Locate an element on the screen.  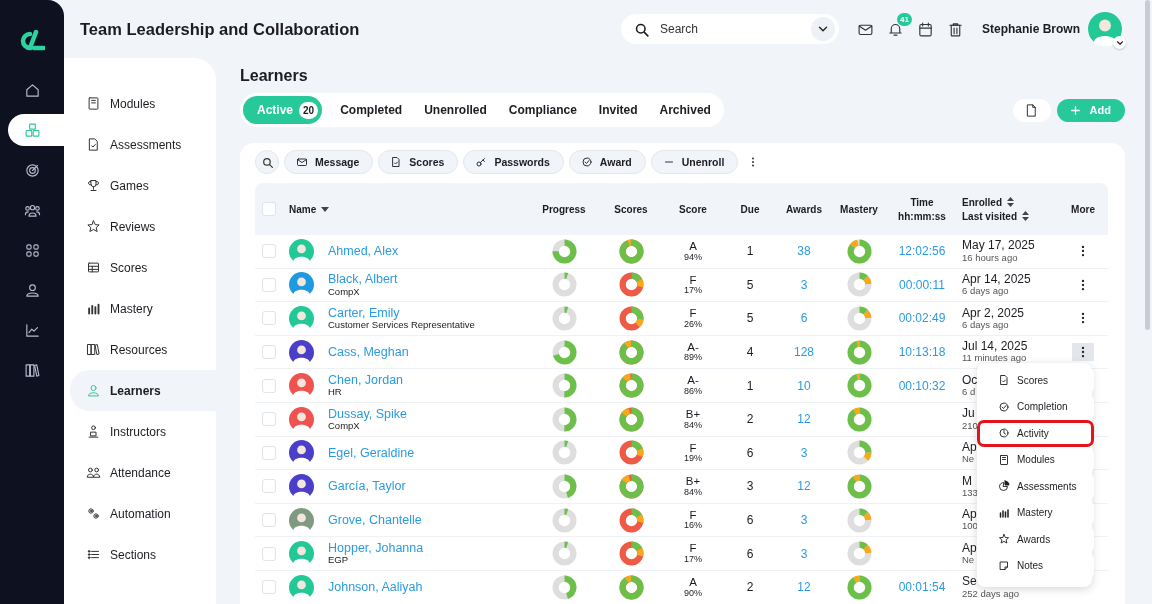
sidebar-item: Instructors is located at coordinates (143, 431).